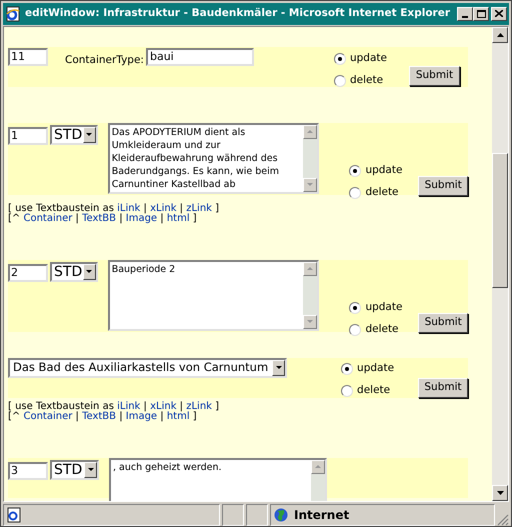 The image size is (512, 527). Describe the element at coordinates (218, 480) in the screenshot. I see `text-area: , auch geheizt werden.` at that location.